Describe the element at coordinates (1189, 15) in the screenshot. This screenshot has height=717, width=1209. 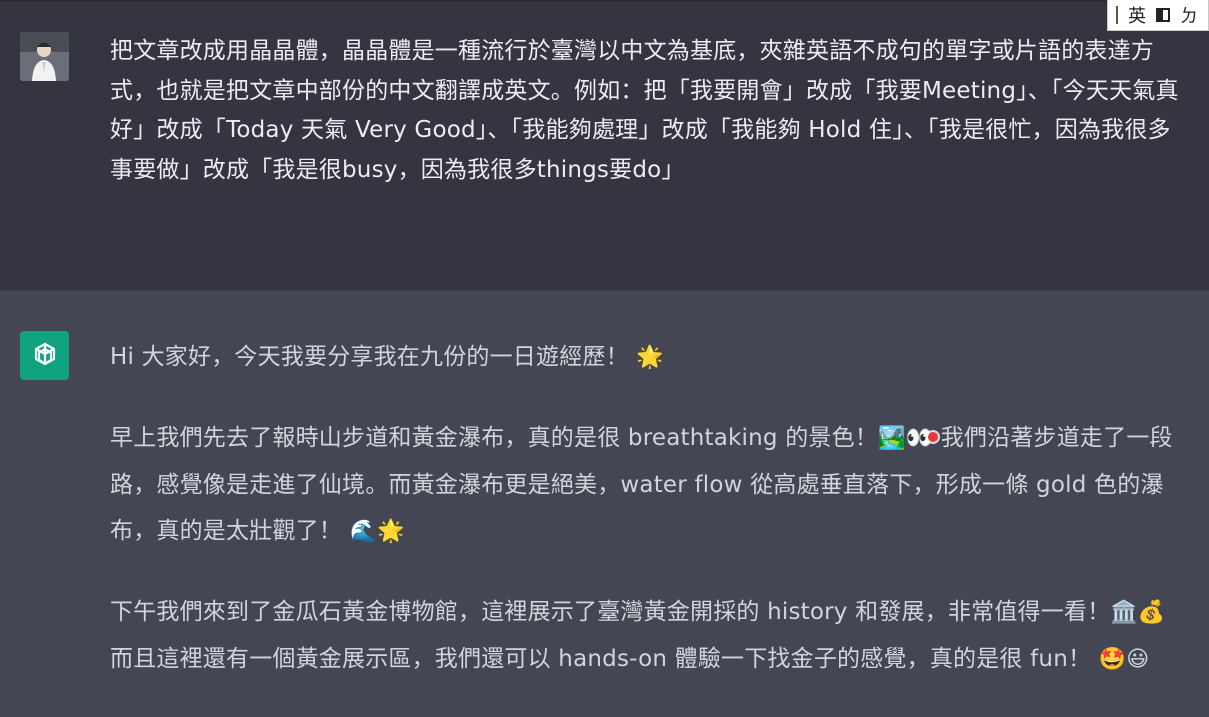
I see `ime-extra-label: ㄉ` at that location.